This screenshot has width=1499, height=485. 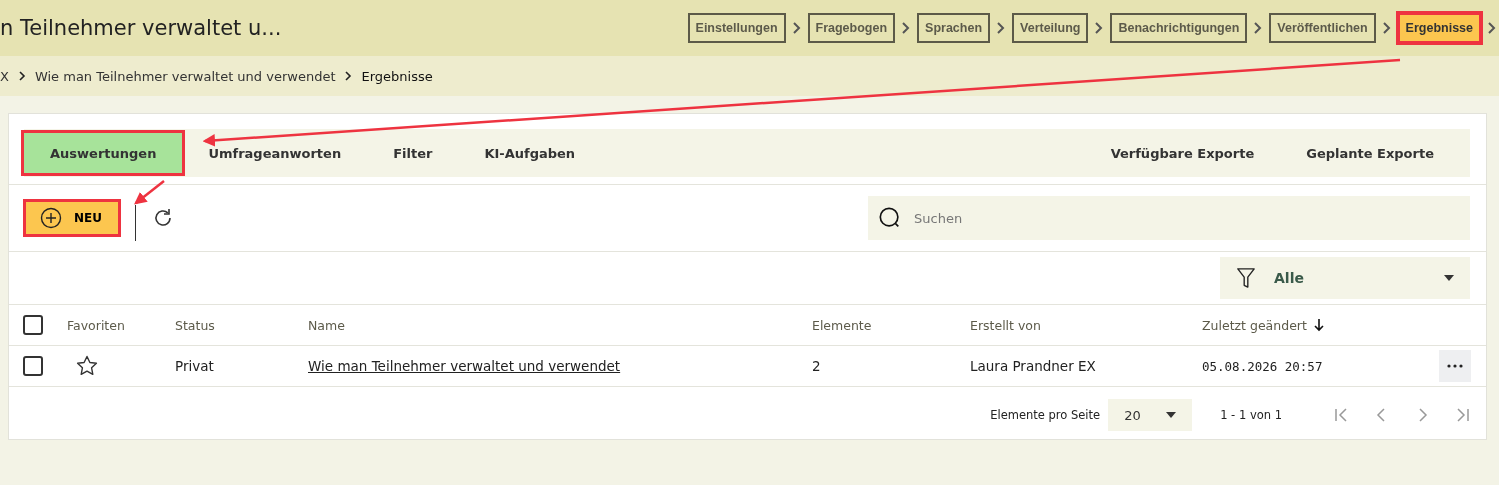 What do you see at coordinates (1370, 153) in the screenshot?
I see `tab: Geplante Exporte` at bounding box center [1370, 153].